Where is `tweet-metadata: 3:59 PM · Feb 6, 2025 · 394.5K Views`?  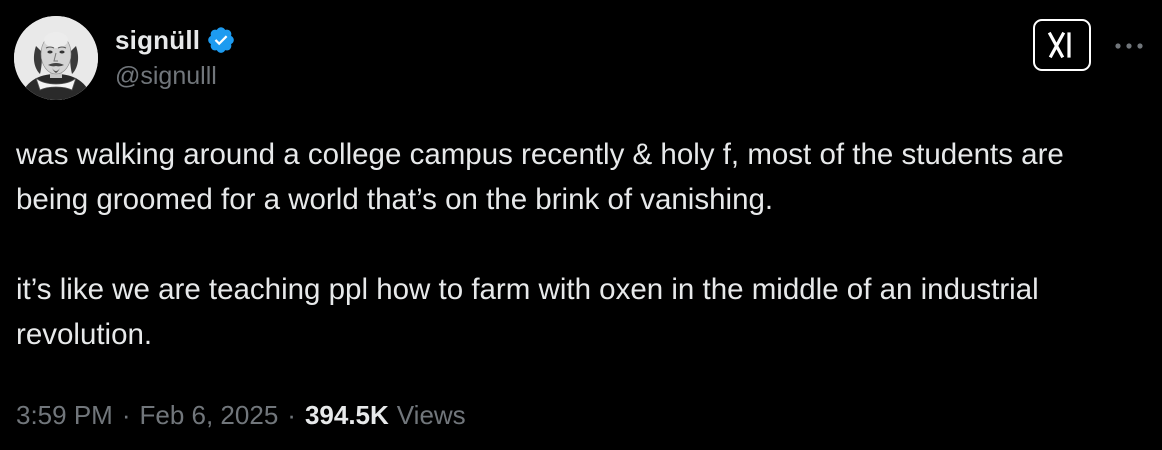
tweet-metadata: 3:59 PM · Feb 6, 2025 · 394.5K Views is located at coordinates (241, 415).